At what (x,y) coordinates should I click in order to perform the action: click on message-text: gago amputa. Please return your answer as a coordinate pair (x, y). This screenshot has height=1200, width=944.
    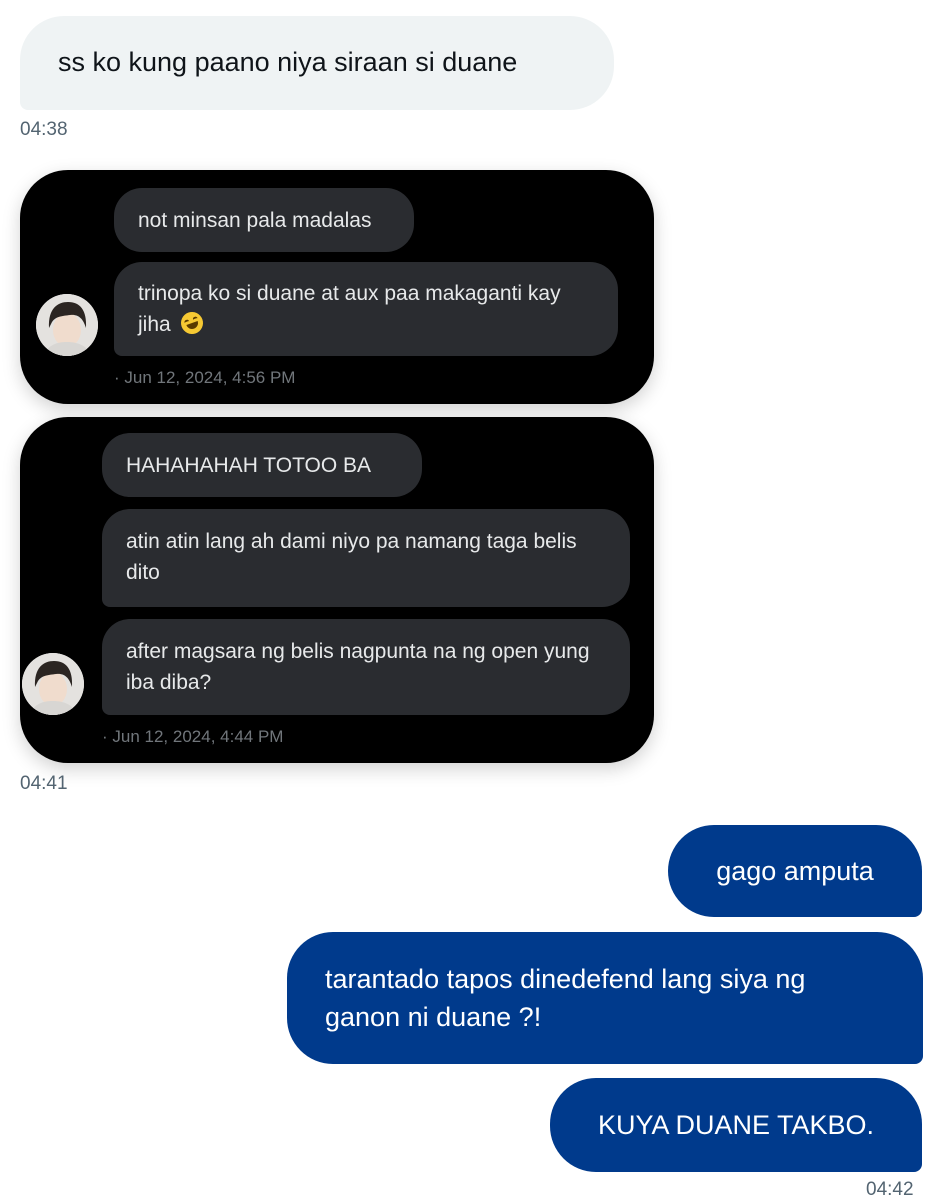
    Looking at the image, I should click on (795, 871).